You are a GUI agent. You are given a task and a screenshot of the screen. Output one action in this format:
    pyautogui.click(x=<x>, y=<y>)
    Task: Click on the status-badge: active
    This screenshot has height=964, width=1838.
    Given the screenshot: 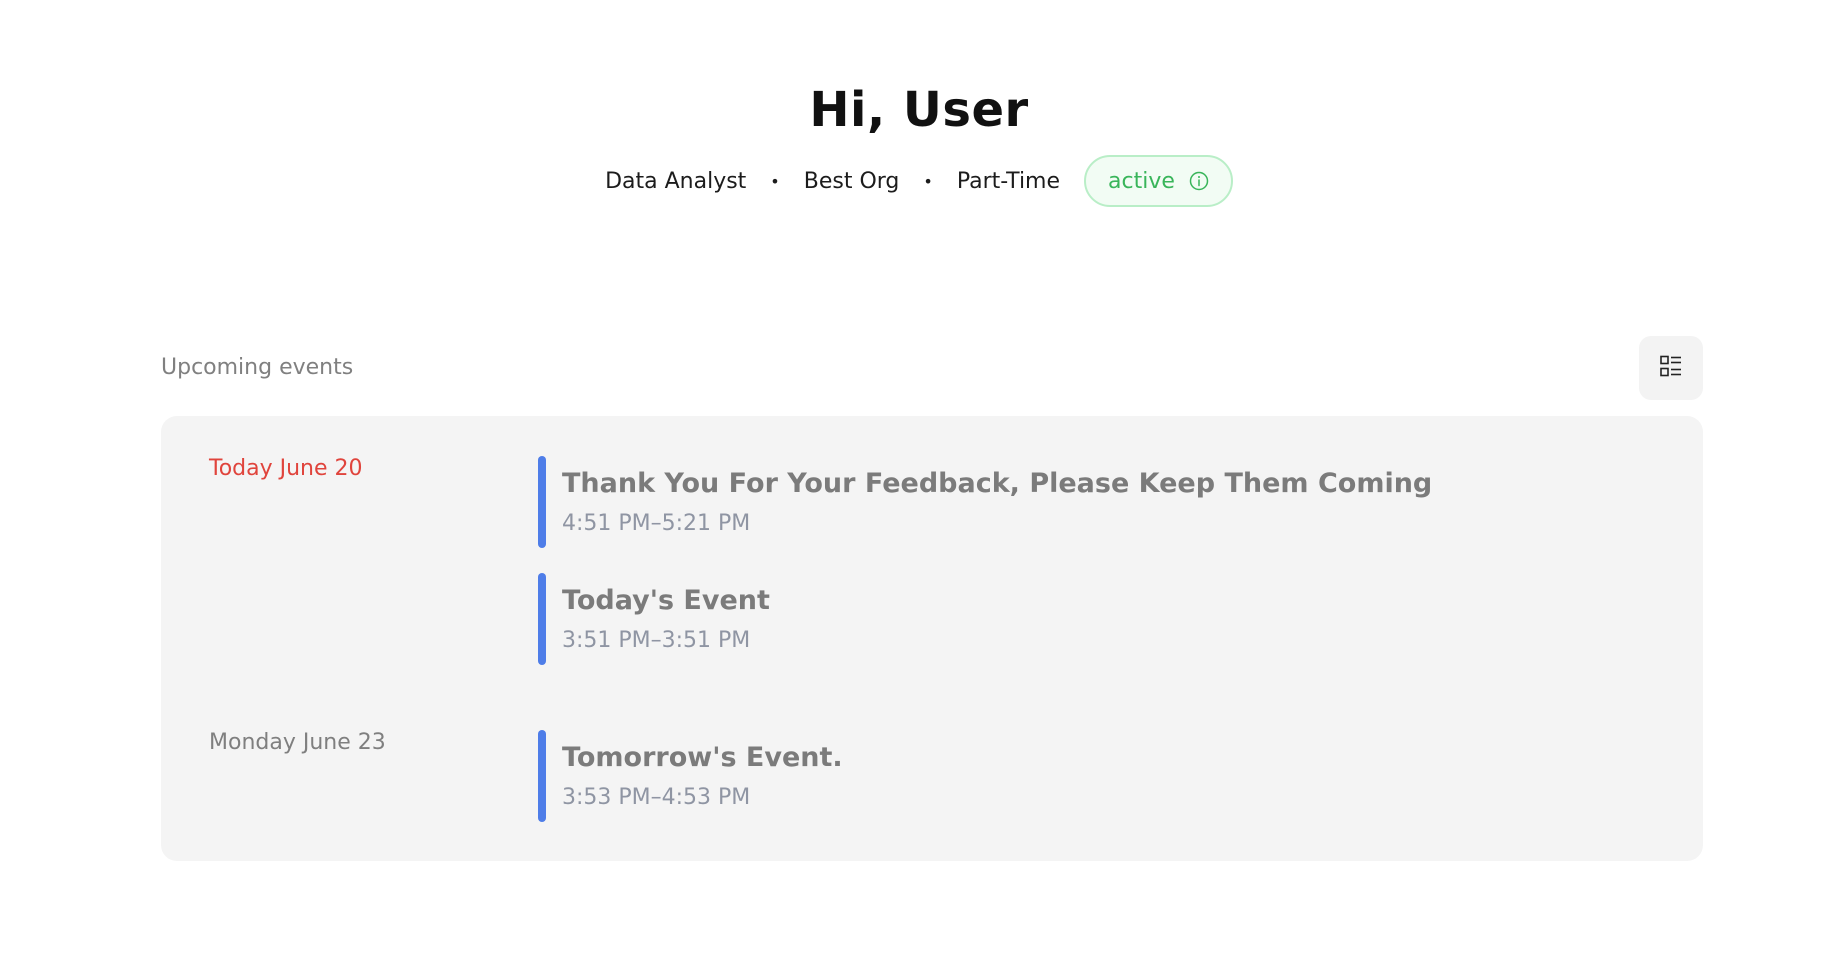 What is the action you would take?
    pyautogui.click(x=1158, y=181)
    